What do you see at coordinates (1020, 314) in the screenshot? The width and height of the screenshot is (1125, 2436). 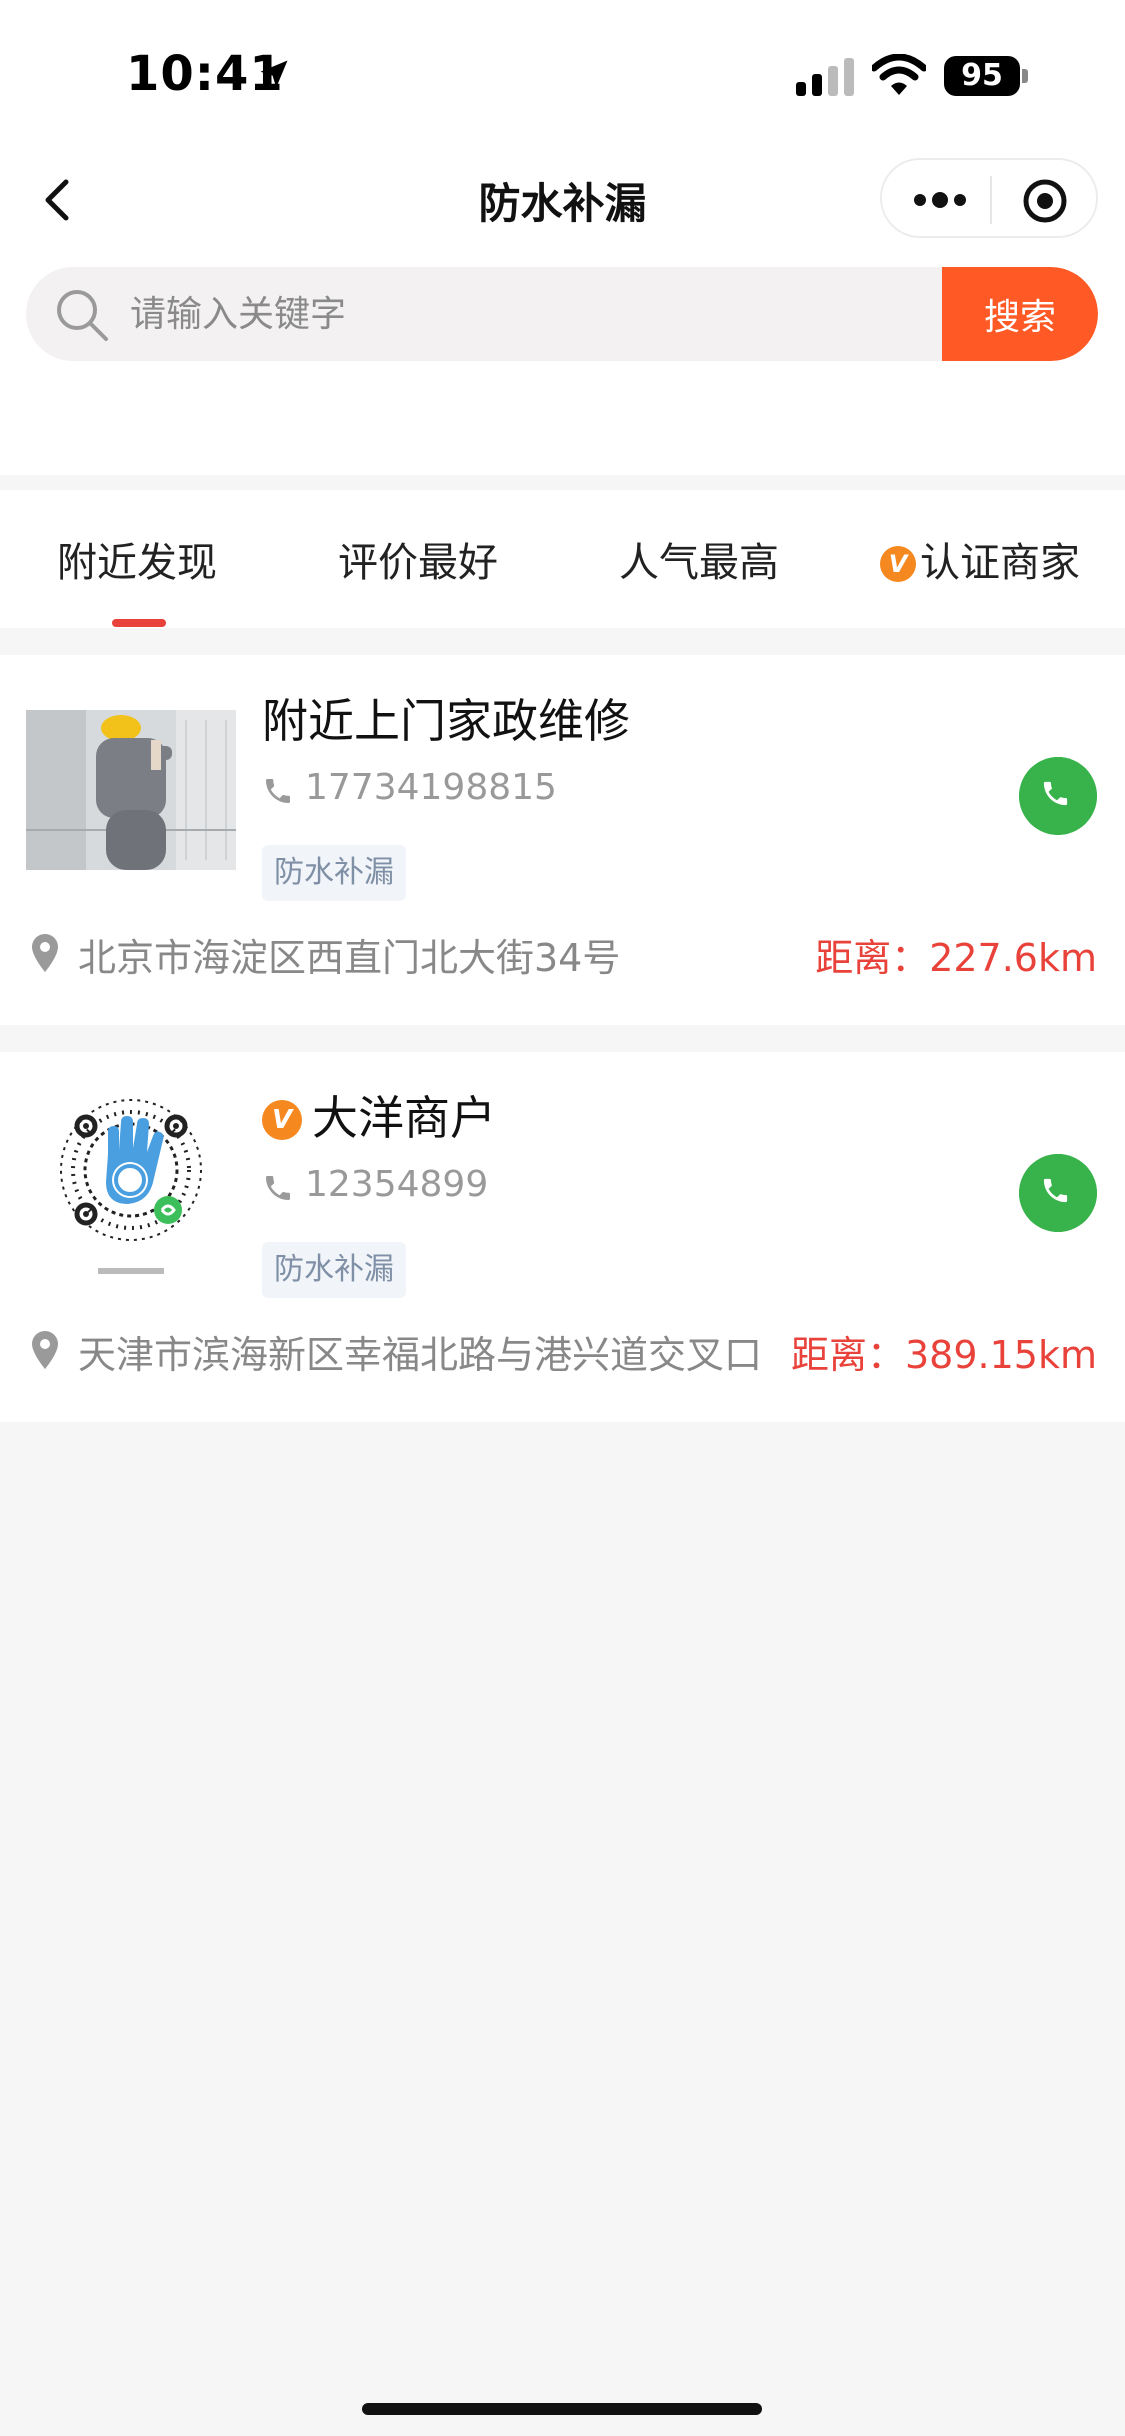 I see `search-button: 搜索` at bounding box center [1020, 314].